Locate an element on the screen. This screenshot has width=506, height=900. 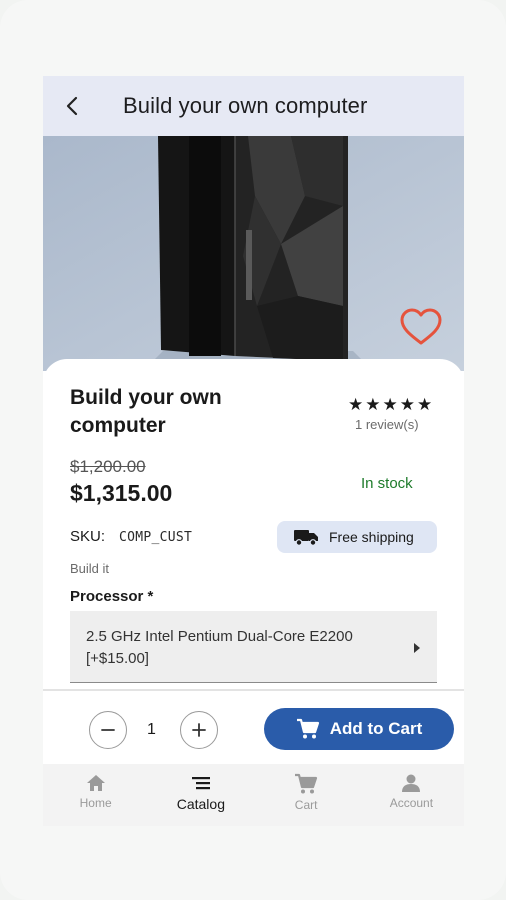
nav-catalog-label: Catalog is located at coordinates (200, 804).